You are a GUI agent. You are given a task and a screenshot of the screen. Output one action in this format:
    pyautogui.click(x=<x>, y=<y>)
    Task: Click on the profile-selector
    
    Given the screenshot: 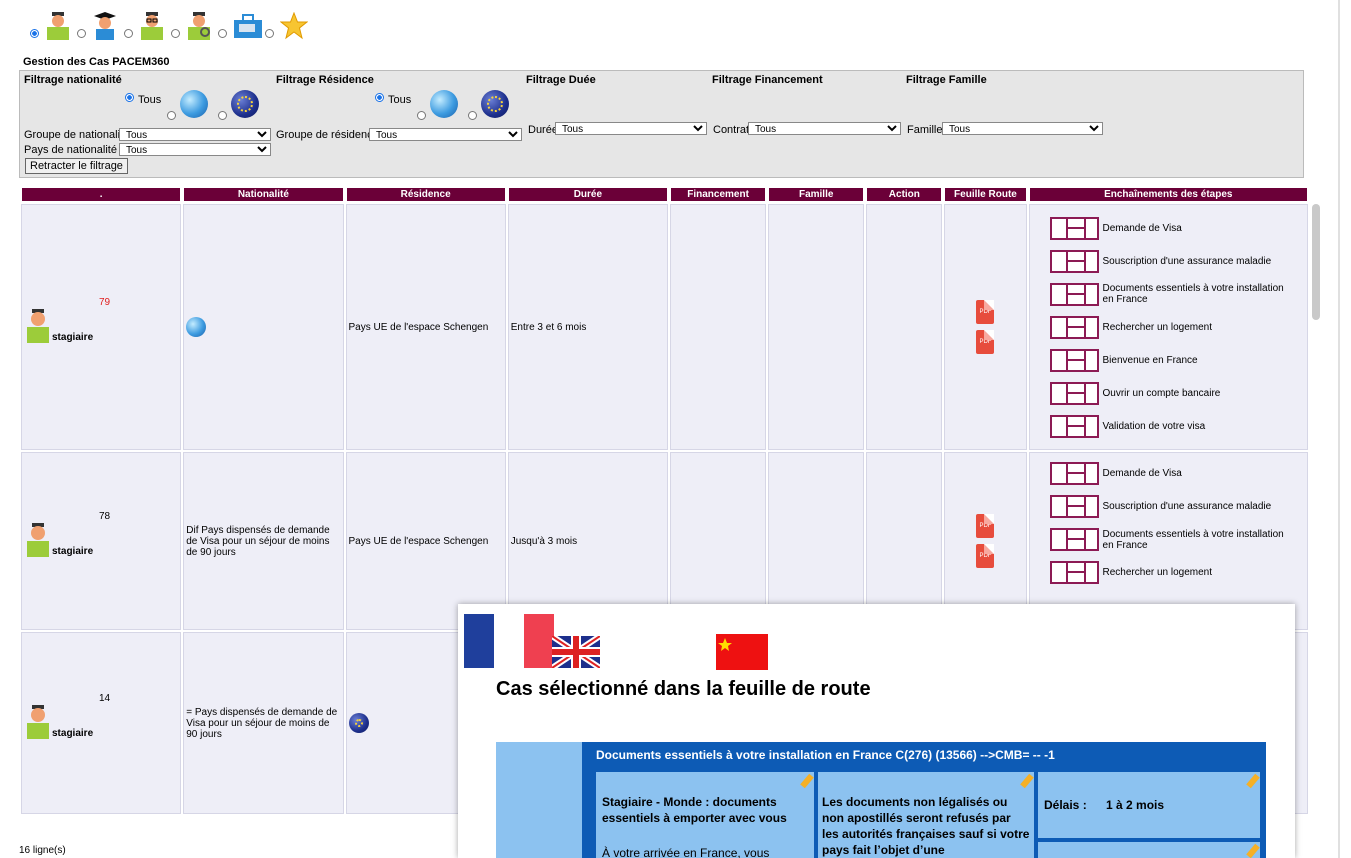 What is the action you would take?
    pyautogui.click(x=169, y=23)
    